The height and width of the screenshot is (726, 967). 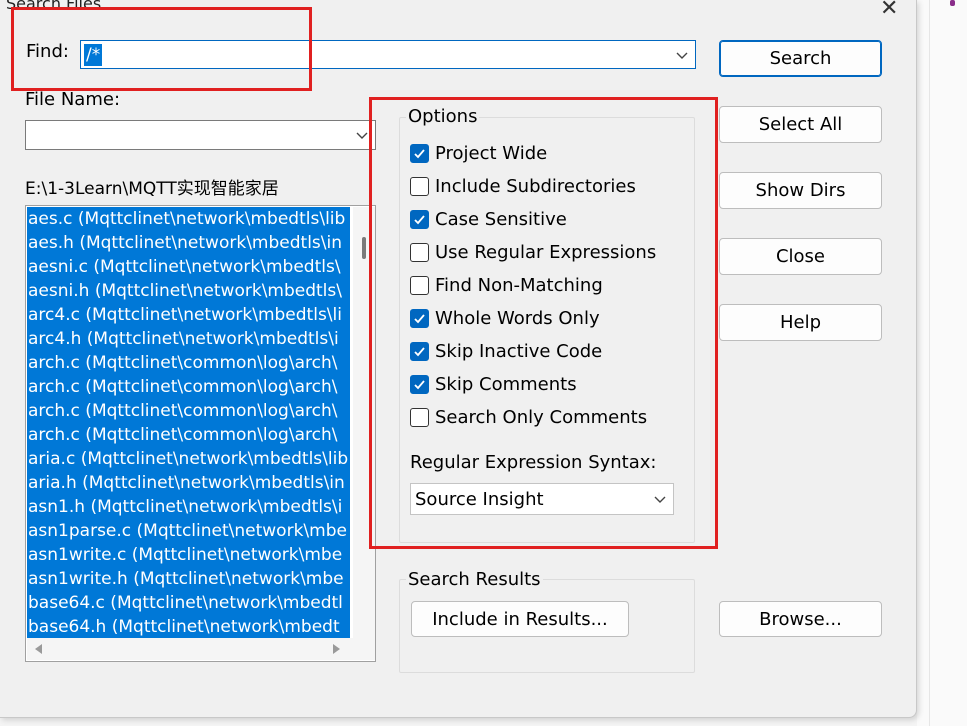 What do you see at coordinates (889, 10) in the screenshot?
I see `close-icon: ✕` at bounding box center [889, 10].